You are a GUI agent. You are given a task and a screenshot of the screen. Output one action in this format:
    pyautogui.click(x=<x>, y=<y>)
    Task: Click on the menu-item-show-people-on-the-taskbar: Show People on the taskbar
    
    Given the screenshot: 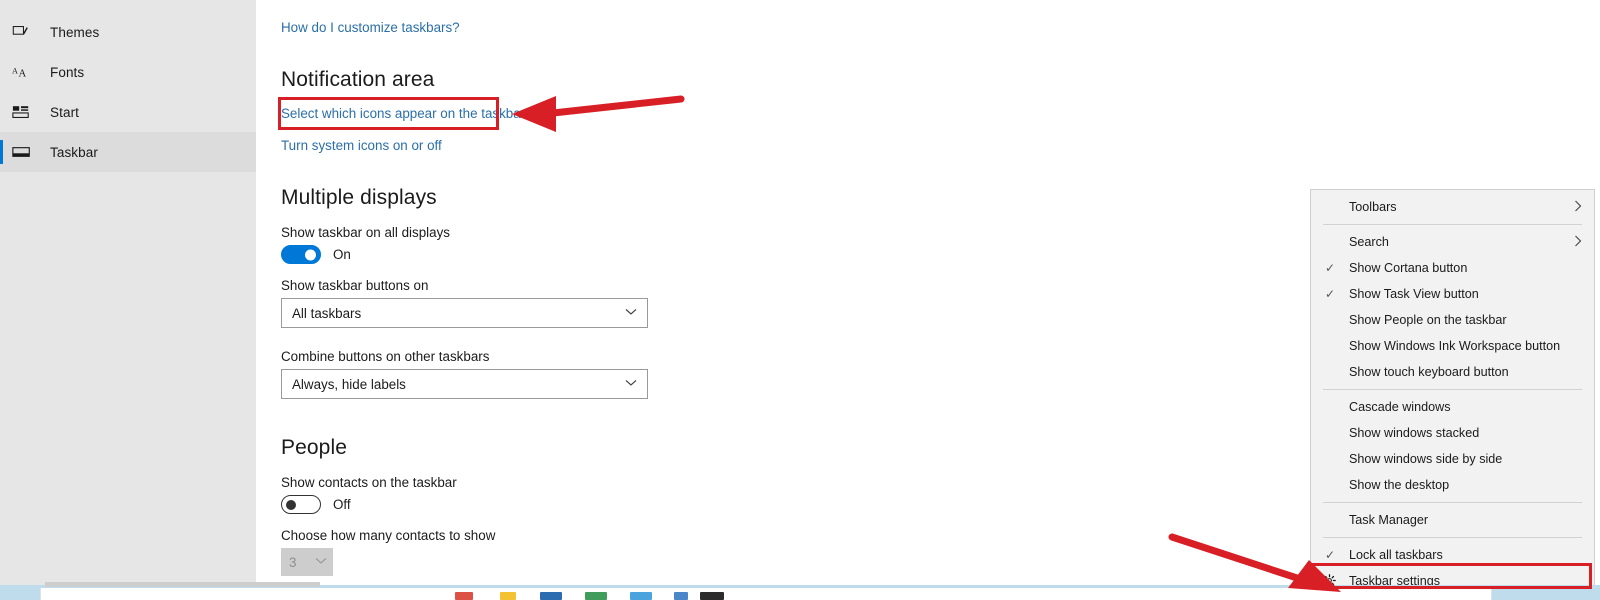 What is the action you would take?
    pyautogui.click(x=1452, y=320)
    